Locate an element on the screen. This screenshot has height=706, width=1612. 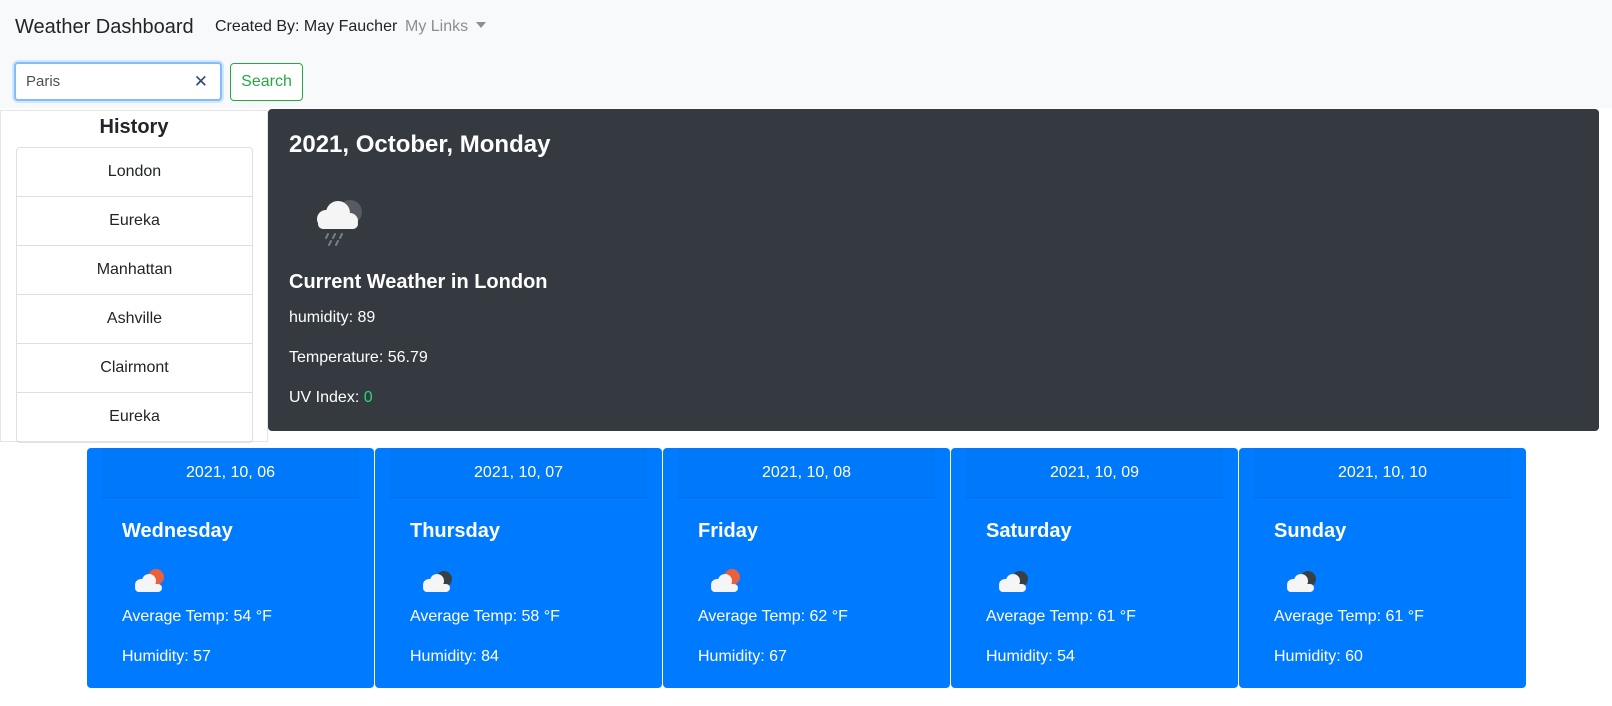
forecast-date: 2021, 10, 07 is located at coordinates (518, 473).